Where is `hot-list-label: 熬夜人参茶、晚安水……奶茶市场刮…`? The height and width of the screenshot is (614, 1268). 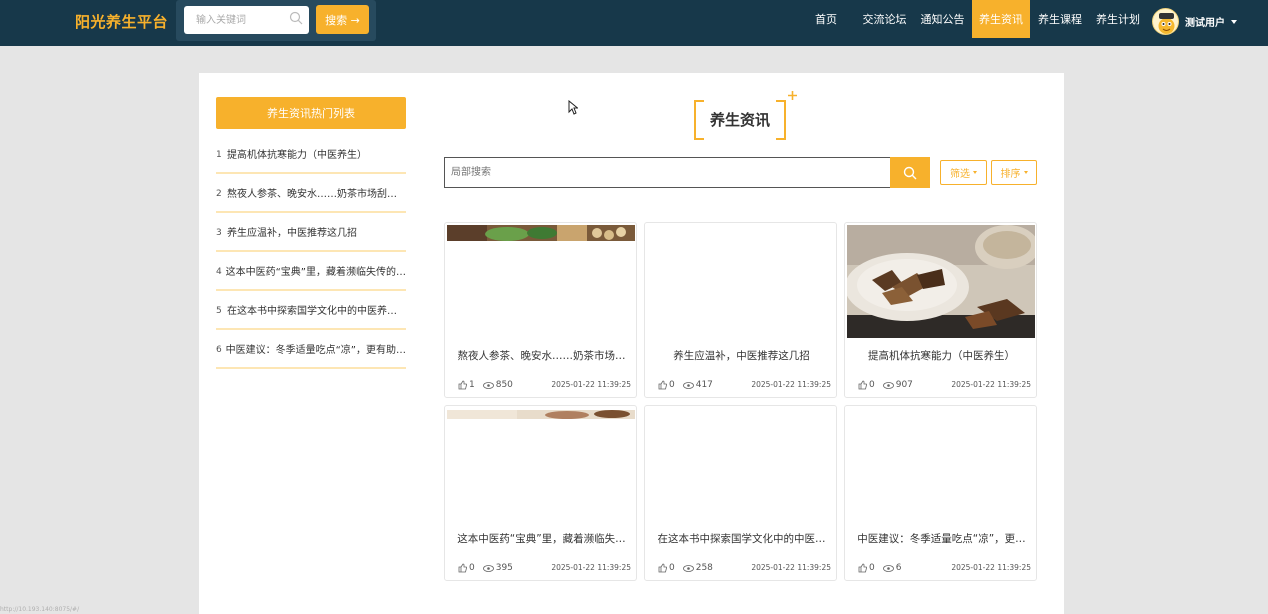 hot-list-label: 熬夜人参茶、晚安水……奶茶市场刮… is located at coordinates (312, 194).